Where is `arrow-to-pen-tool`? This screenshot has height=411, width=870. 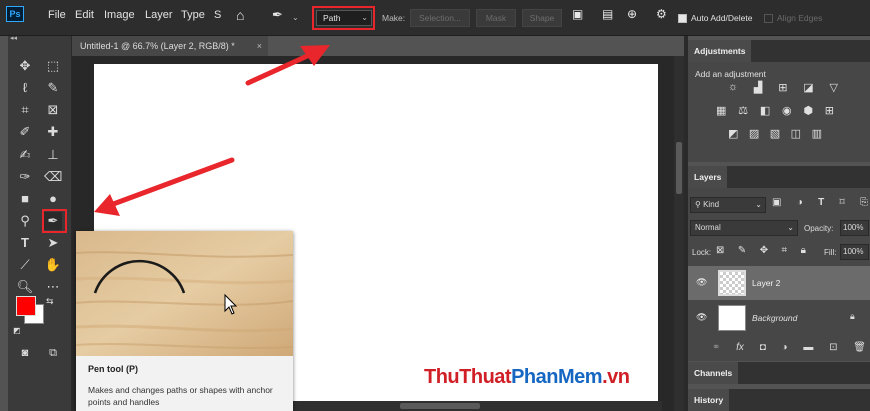
arrow-to-pen-tool is located at coordinates (164, 186).